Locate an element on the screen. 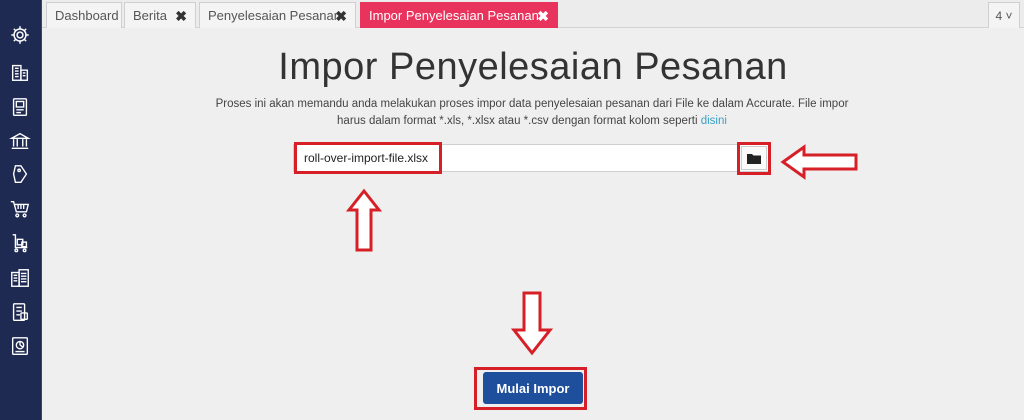 The image size is (1024, 420). format-link: disini is located at coordinates (714, 121).